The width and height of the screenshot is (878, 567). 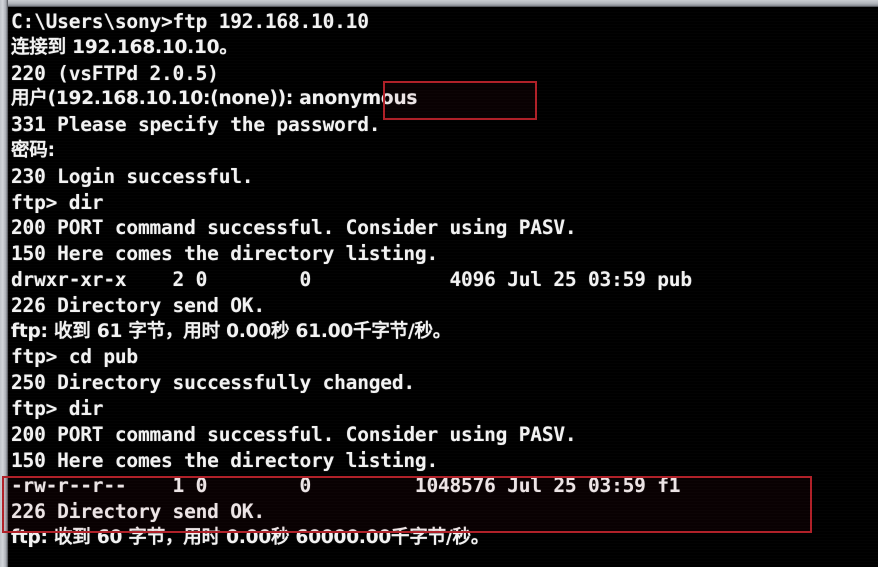 I want to click on console-line: C:\Users\sony>ftp 192.168.10.10, so click(x=190, y=21).